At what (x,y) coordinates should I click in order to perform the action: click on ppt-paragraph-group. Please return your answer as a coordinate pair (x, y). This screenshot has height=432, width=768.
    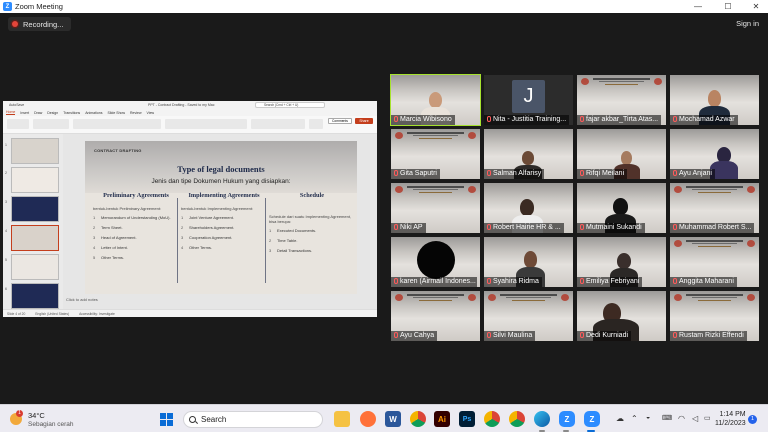
    Looking at the image, I should click on (206, 124).